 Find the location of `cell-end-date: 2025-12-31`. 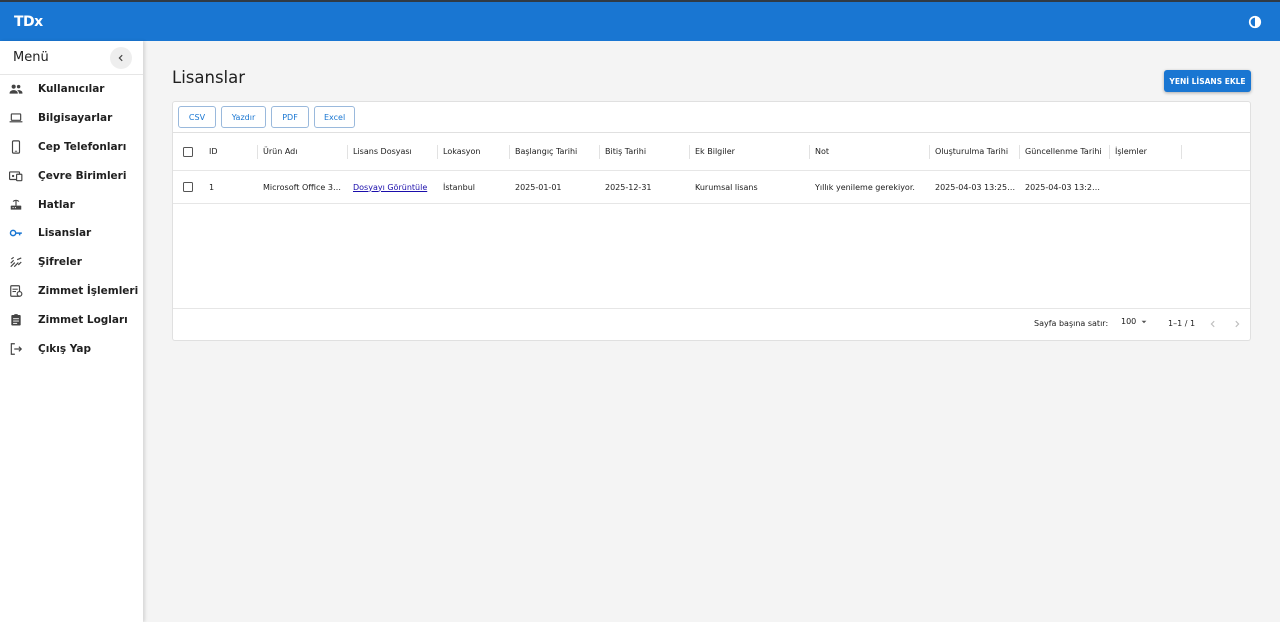

cell-end-date: 2025-12-31 is located at coordinates (628, 187).